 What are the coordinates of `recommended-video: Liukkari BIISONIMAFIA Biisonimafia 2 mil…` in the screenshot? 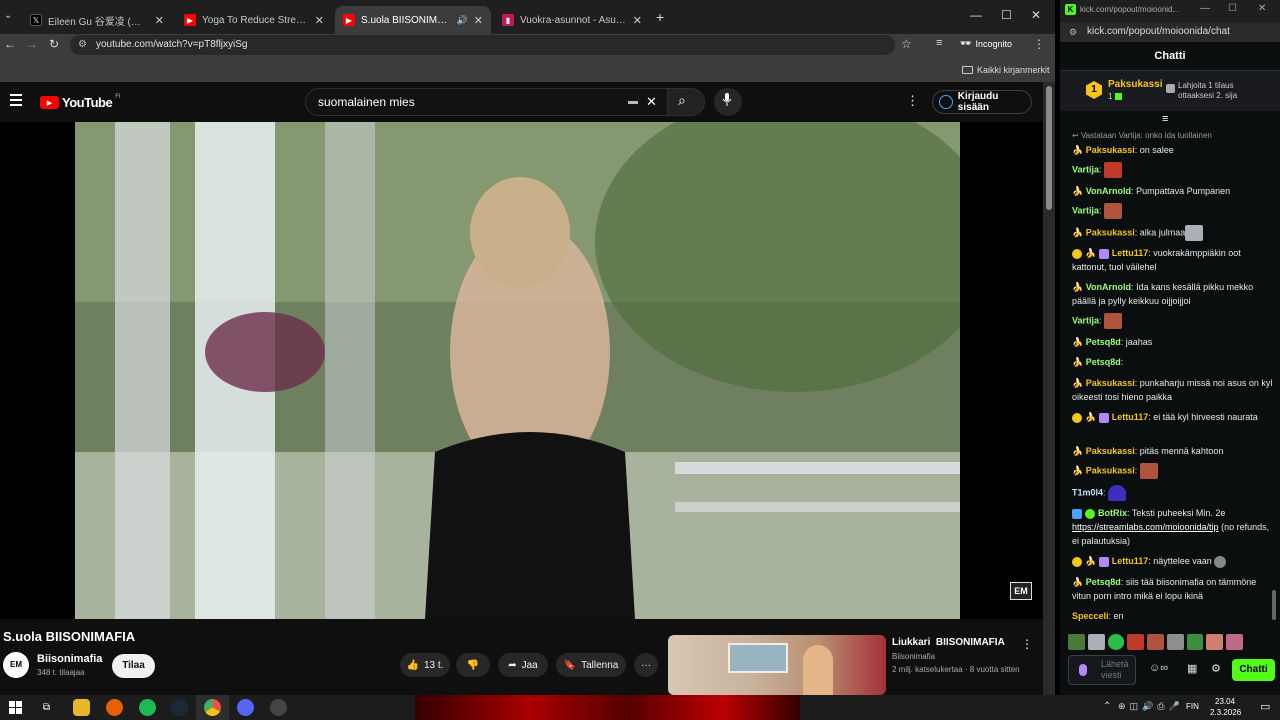 It's located at (855, 665).